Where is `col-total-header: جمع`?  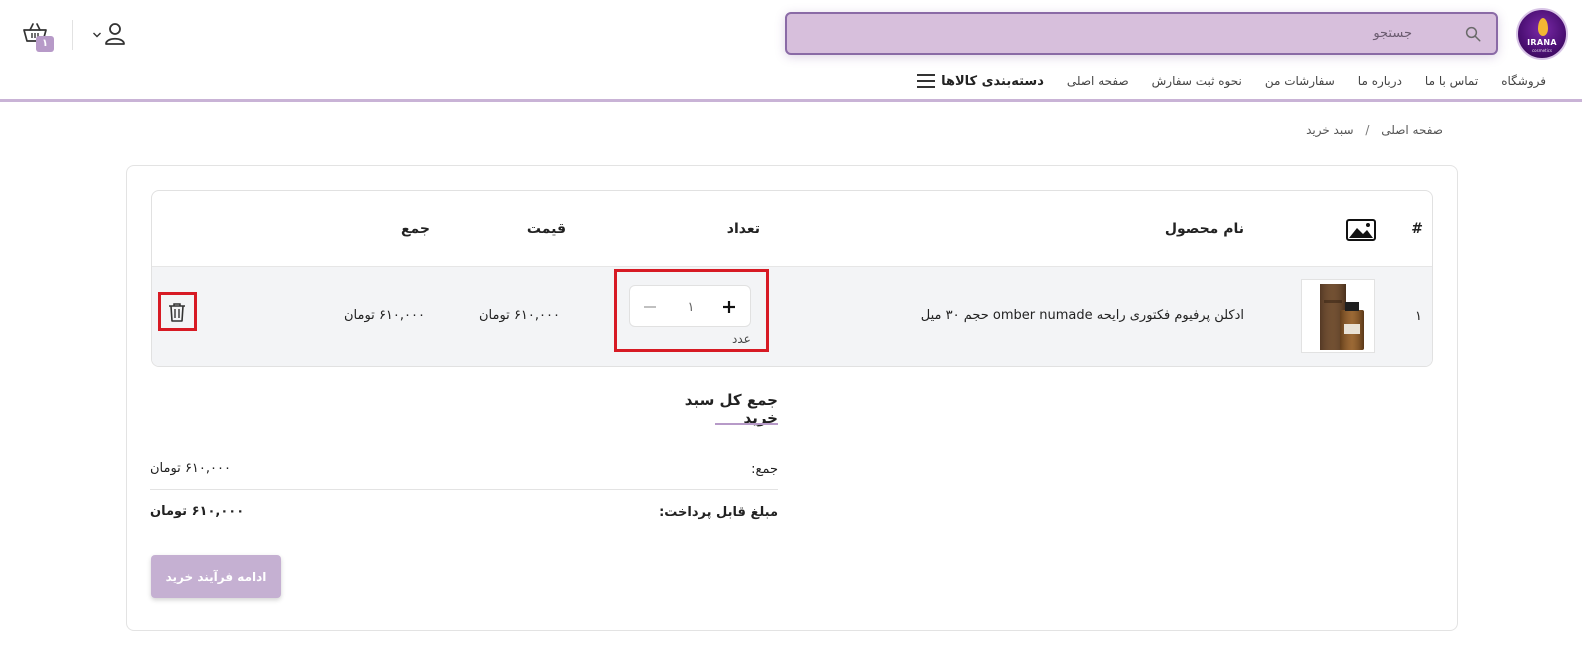 col-total-header: جمع is located at coordinates (415, 229).